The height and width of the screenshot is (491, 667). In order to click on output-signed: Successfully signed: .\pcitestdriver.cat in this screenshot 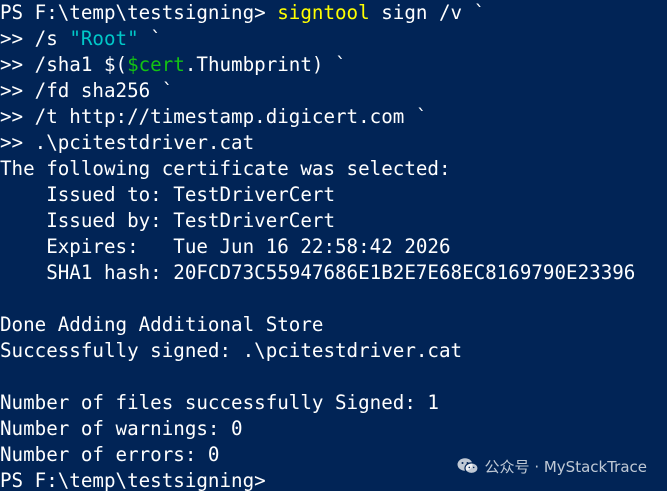, I will do `click(231, 350)`.